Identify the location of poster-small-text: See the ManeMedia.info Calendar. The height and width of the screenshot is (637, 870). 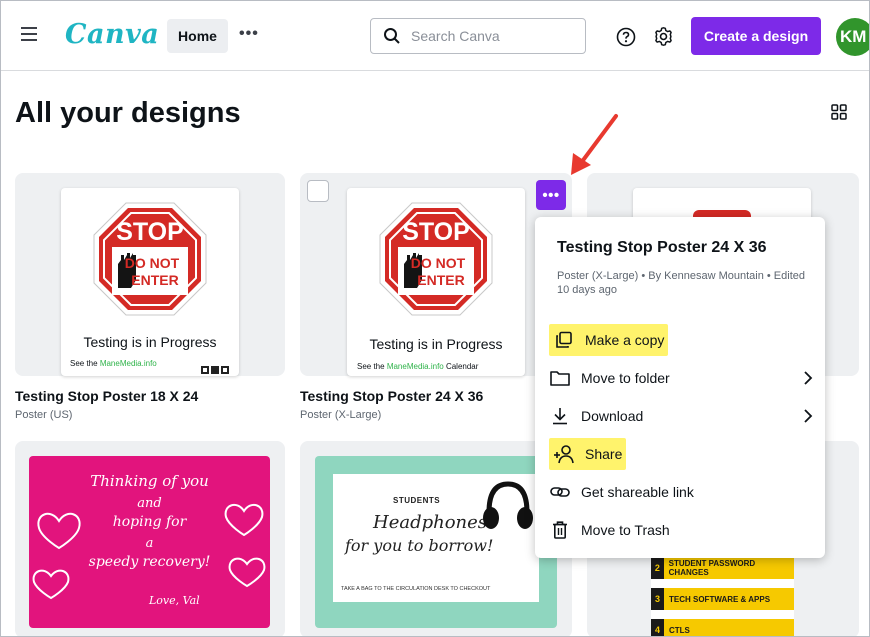
(418, 366).